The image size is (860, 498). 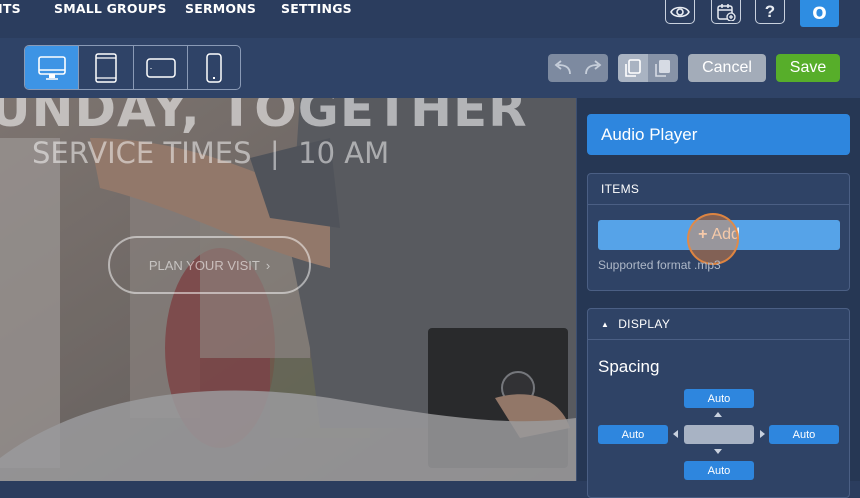 What do you see at coordinates (210, 153) in the screenshot?
I see `service-times-text: SERVICE TIMES | 10 AM` at bounding box center [210, 153].